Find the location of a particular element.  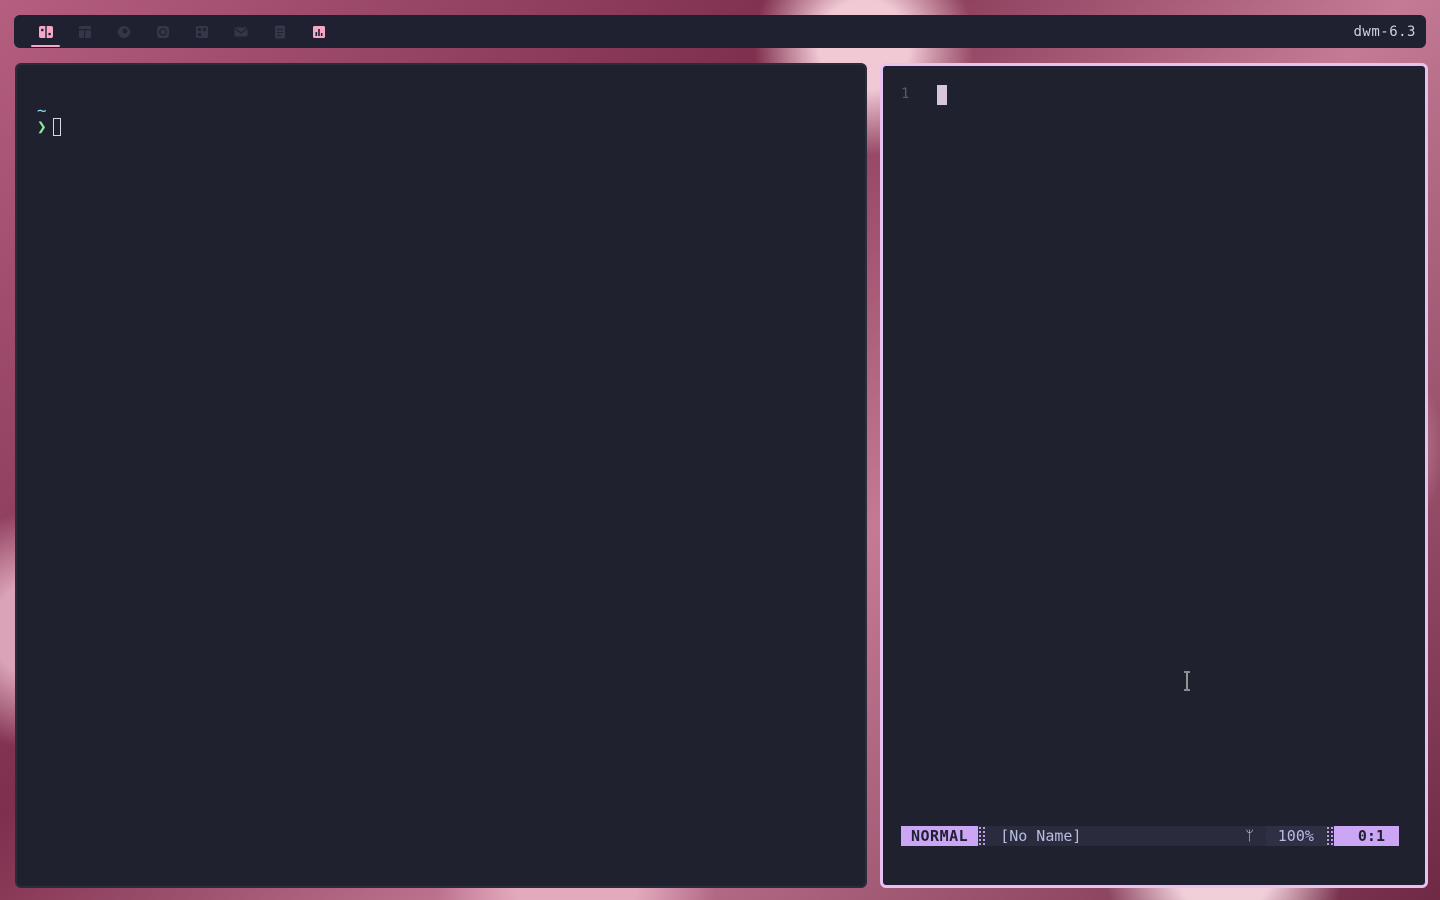

document-icon is located at coordinates (279, 31).